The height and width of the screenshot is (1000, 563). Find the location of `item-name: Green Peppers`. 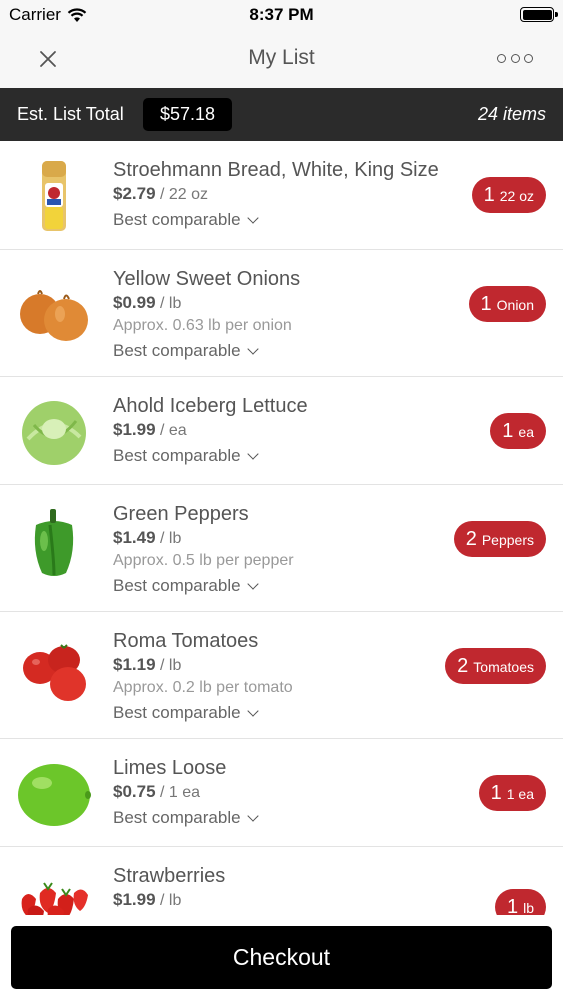

item-name: Green Peppers is located at coordinates (181, 514).